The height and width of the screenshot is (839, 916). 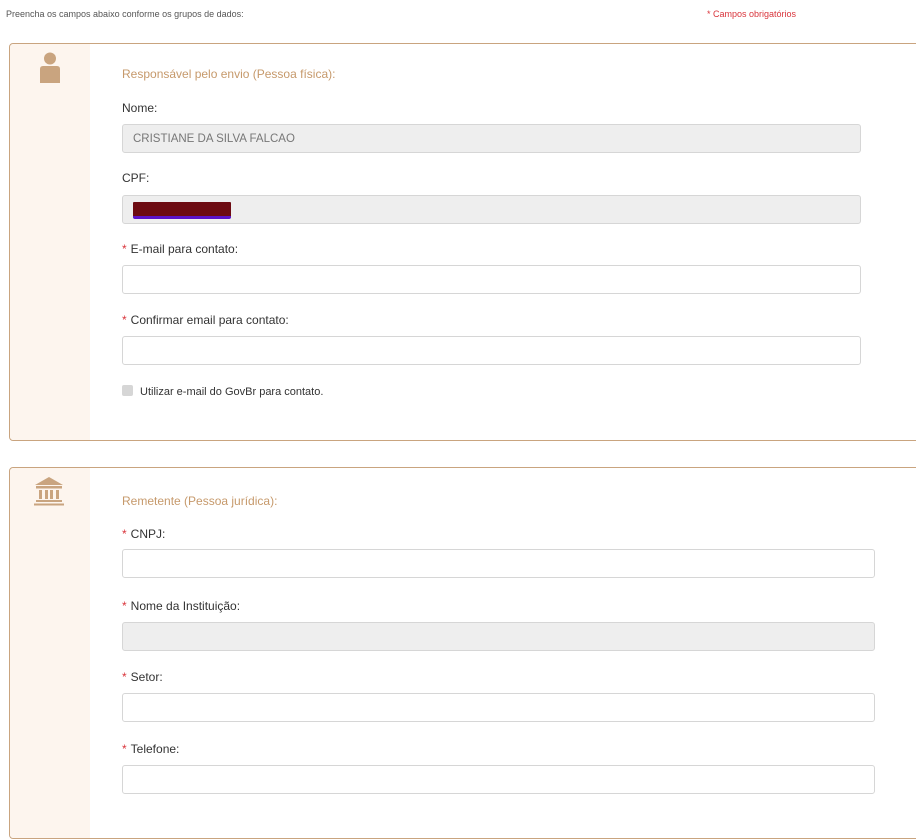 What do you see at coordinates (136, 178) in the screenshot?
I see `cpf-label: CPF:` at bounding box center [136, 178].